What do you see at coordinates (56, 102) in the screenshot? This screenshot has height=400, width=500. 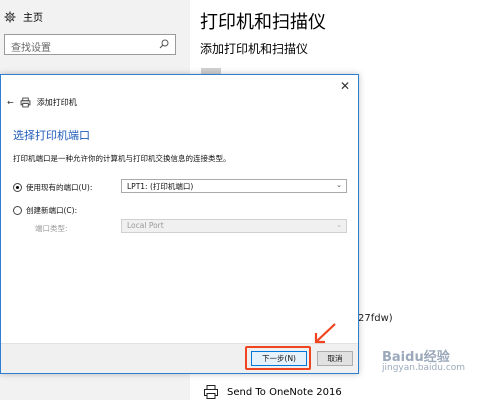 I see `wizard-title: 添加打印机` at bounding box center [56, 102].